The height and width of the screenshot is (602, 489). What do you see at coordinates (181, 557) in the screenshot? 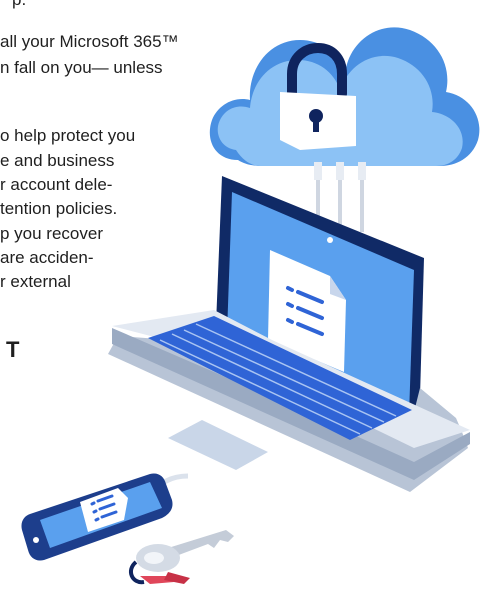
I see `key-icon` at bounding box center [181, 557].